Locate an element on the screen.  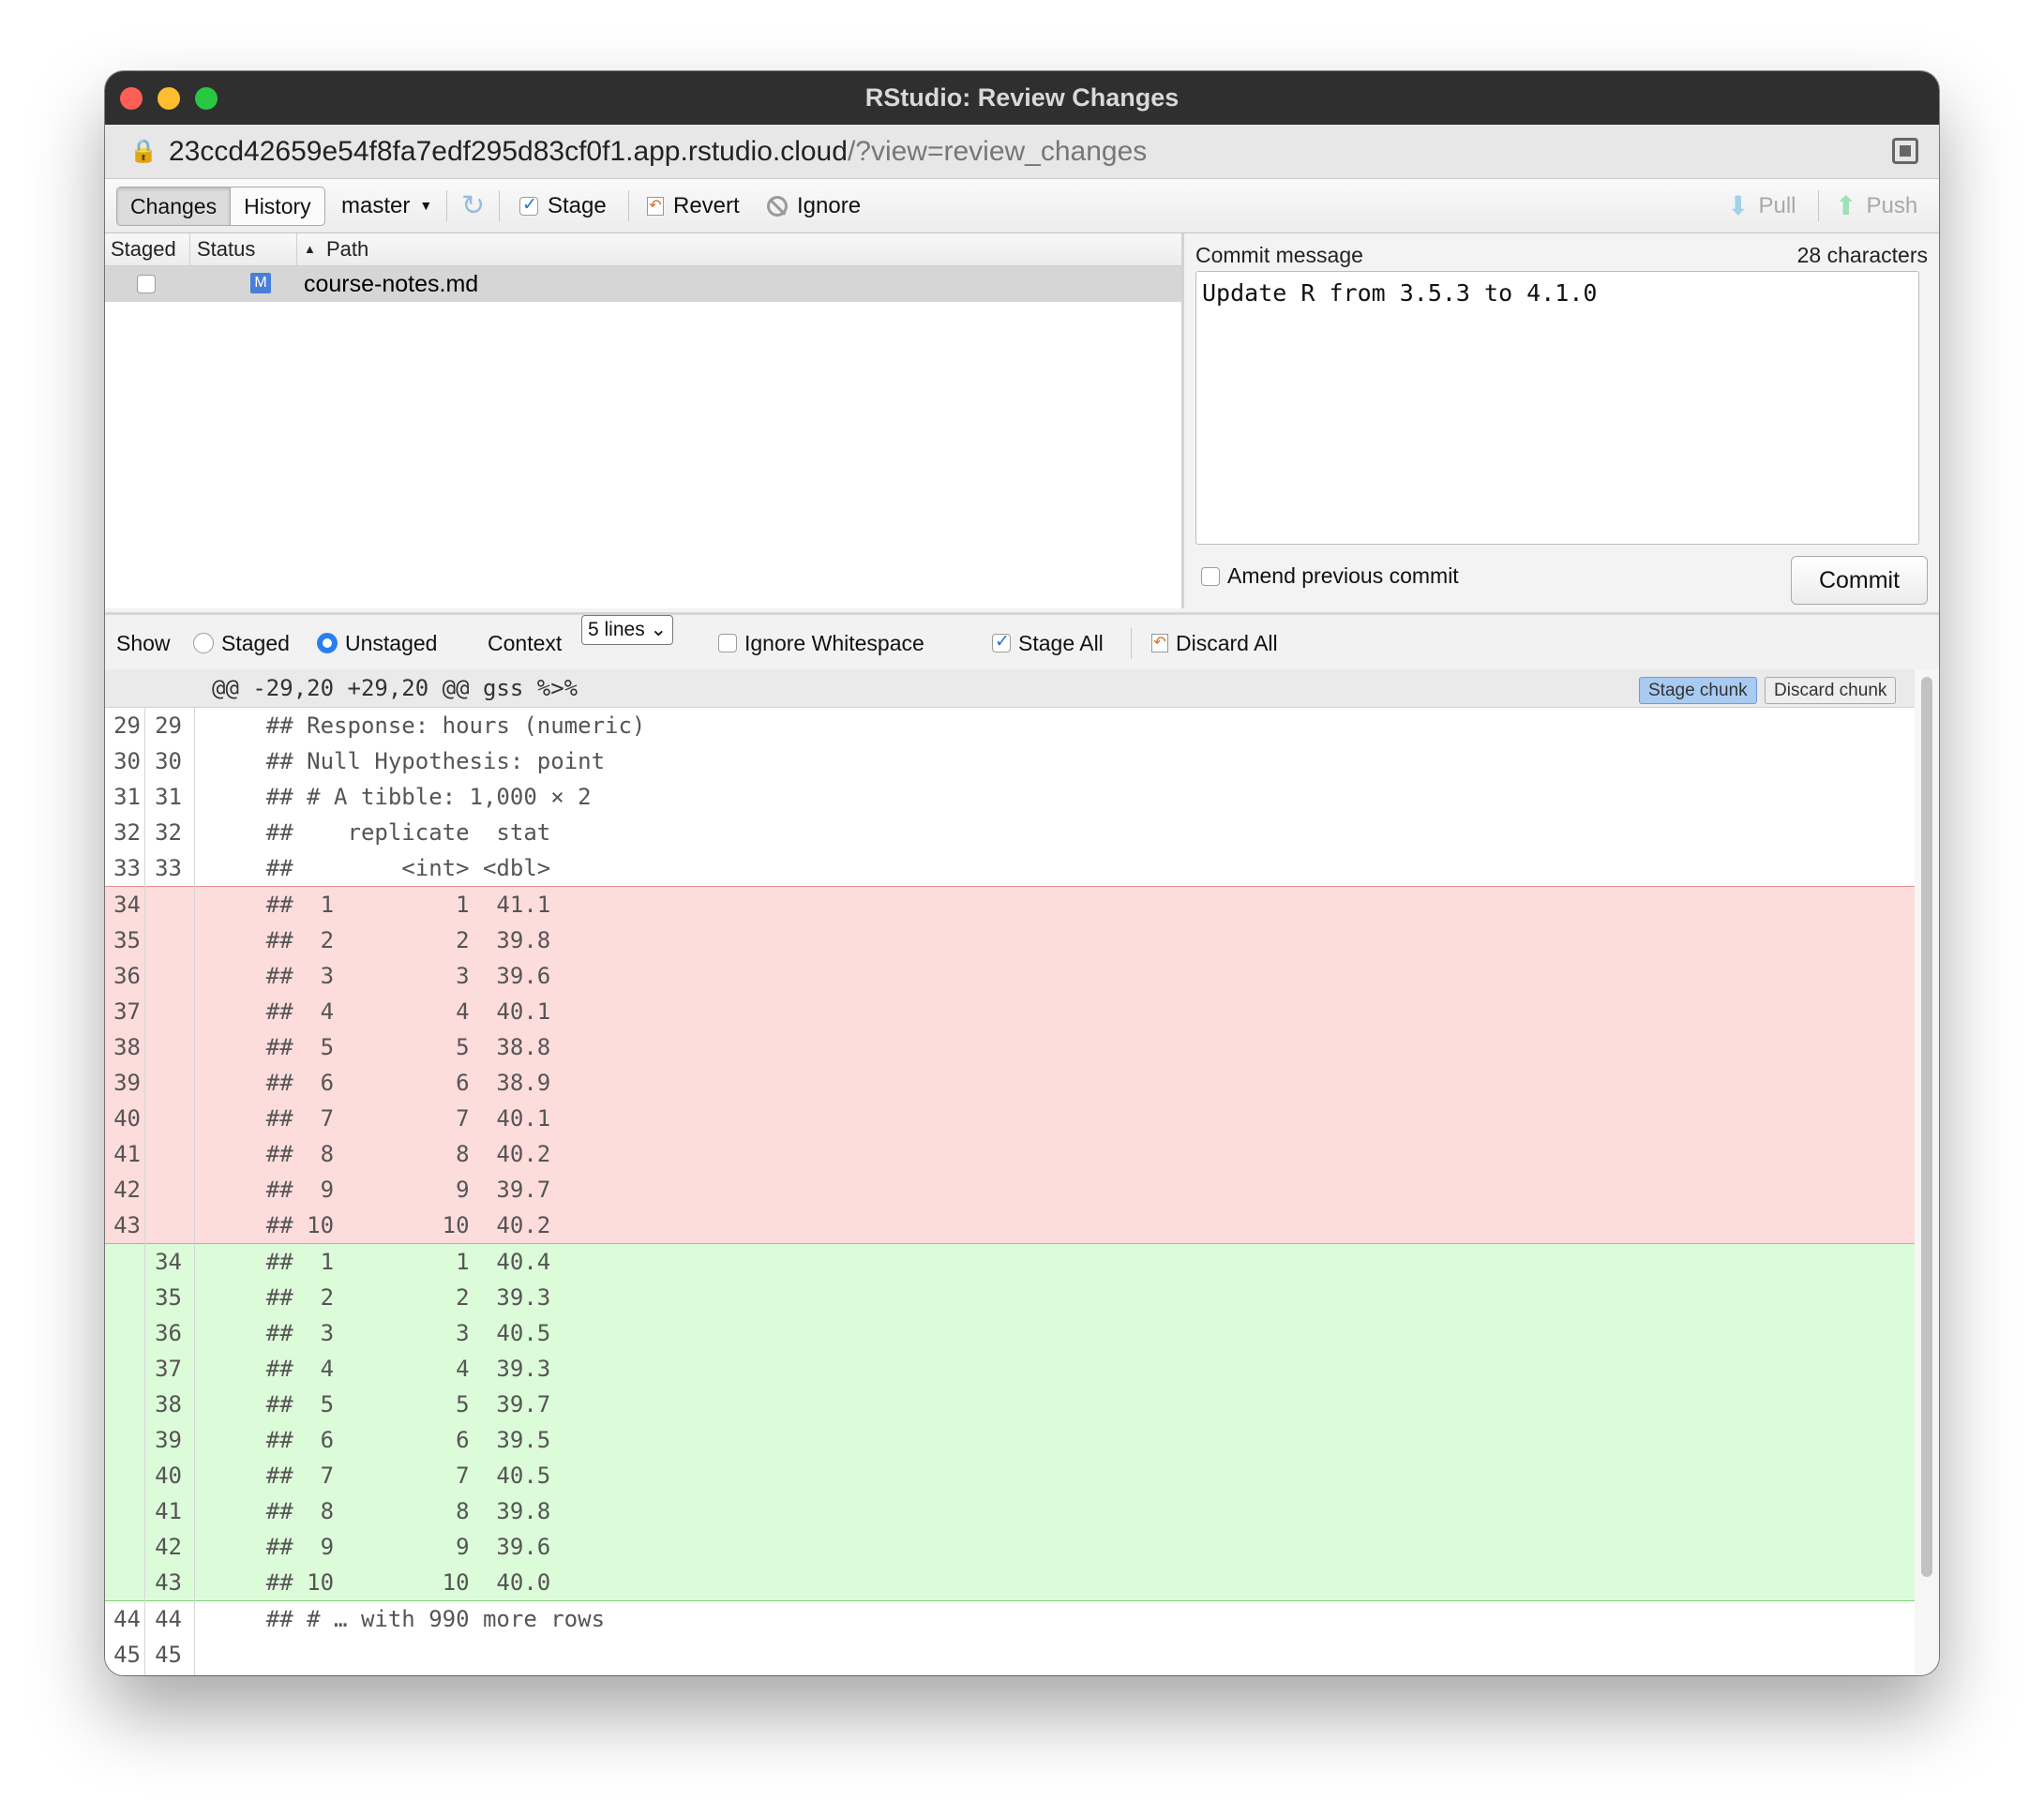
diff-line-del: 39 ## 6 6 38.9 is located at coordinates (1010, 1083).